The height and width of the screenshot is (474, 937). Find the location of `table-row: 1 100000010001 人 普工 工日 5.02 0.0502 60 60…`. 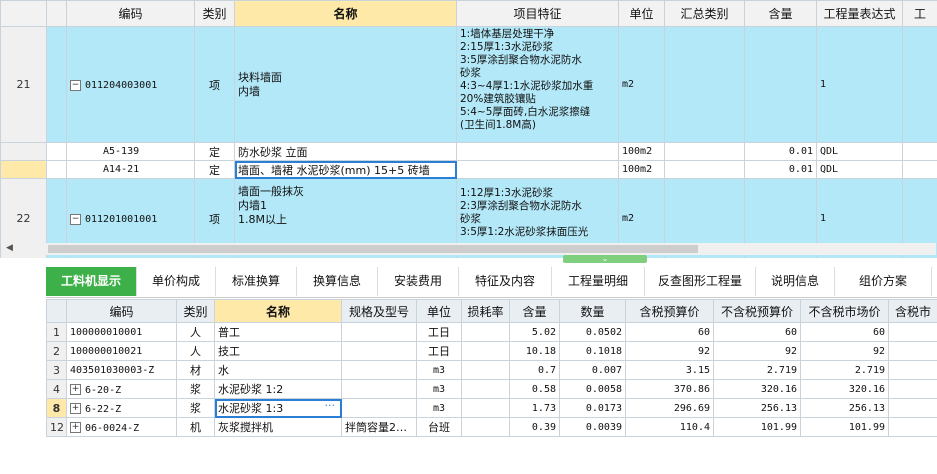

table-row: 1 100000010001 人 普工 工日 5.02 0.0502 60 60… is located at coordinates (491, 332).